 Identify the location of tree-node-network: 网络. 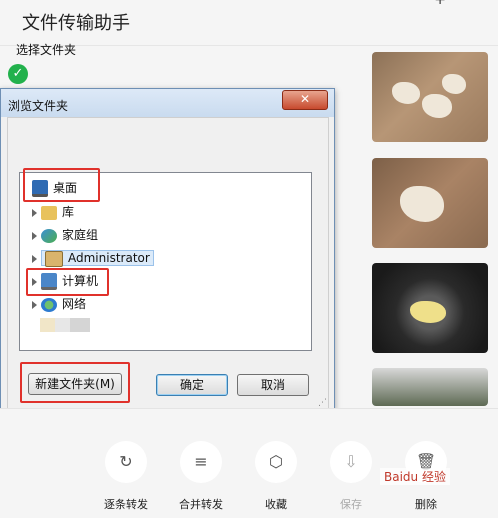
(59, 304).